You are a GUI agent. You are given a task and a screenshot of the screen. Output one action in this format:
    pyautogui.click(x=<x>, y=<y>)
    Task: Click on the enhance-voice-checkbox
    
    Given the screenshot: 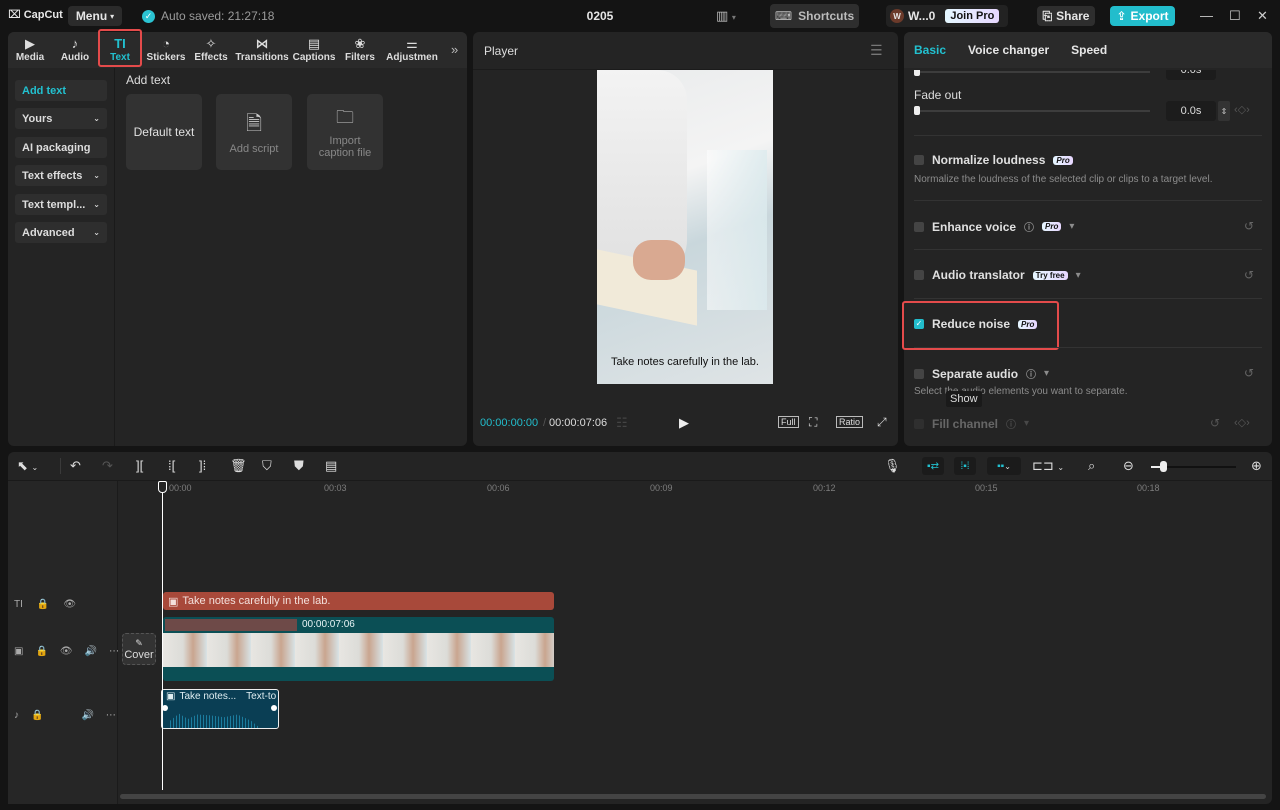 What is the action you would take?
    pyautogui.click(x=919, y=226)
    